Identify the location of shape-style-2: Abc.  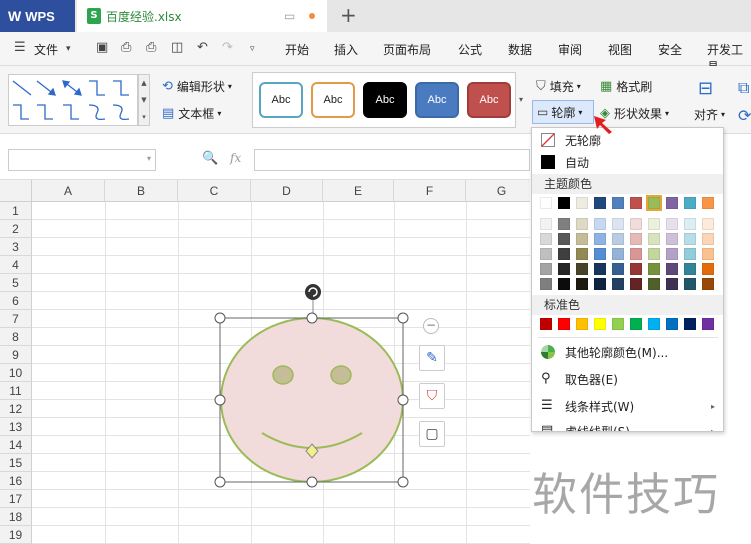
(333, 100).